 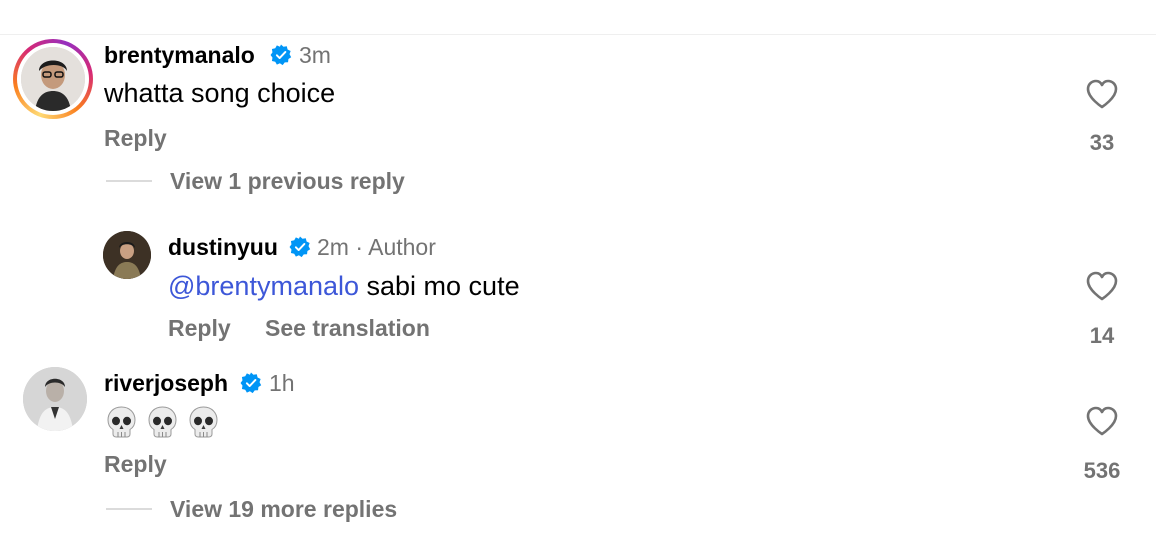 I want to click on like-count: 536, so click(x=1102, y=470).